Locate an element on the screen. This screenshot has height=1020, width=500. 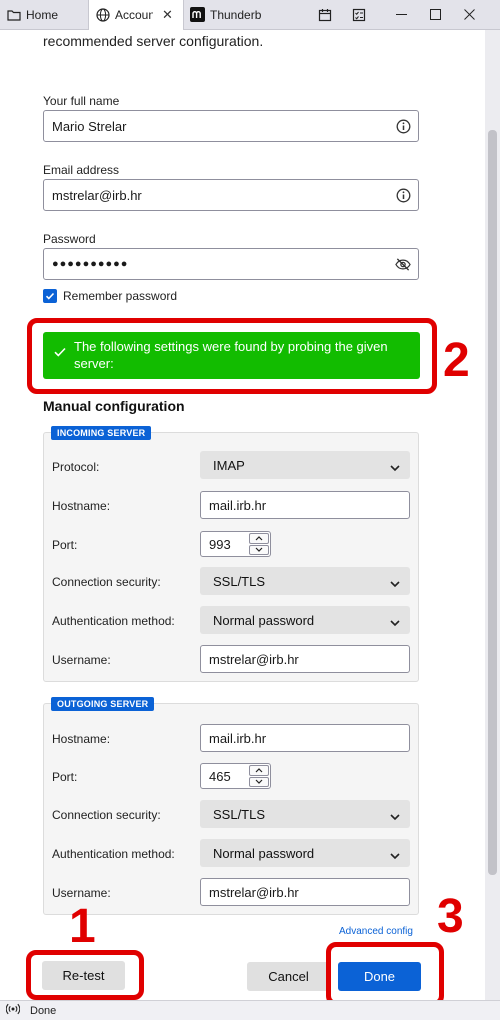
email-field: mstrelar@irb.hr is located at coordinates (231, 195).